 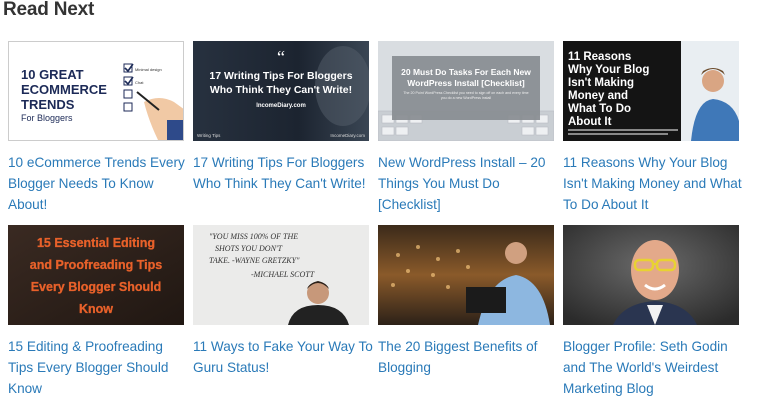 What do you see at coordinates (249, 248) in the screenshot?
I see `thumb-text: SHOTS YOU DON'T` at bounding box center [249, 248].